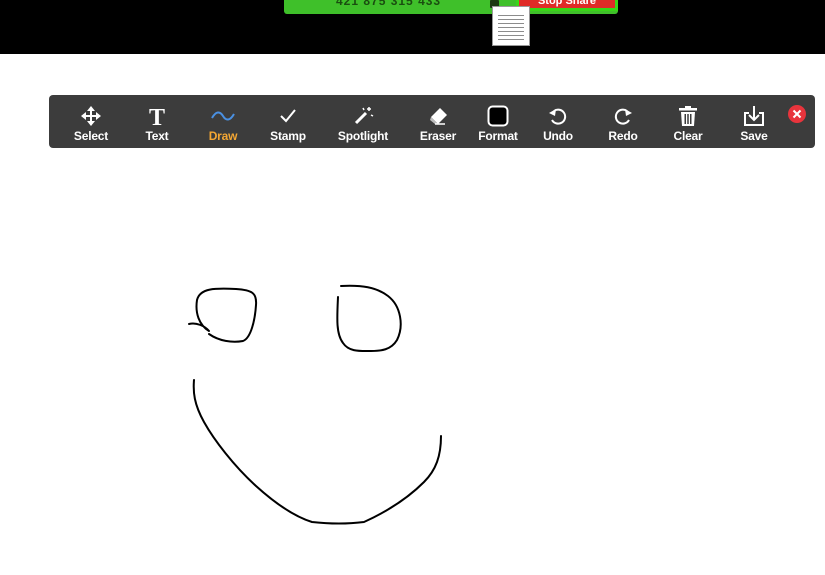 The image size is (825, 575). What do you see at coordinates (223, 315) in the screenshot?
I see `left-eye-stroke` at bounding box center [223, 315].